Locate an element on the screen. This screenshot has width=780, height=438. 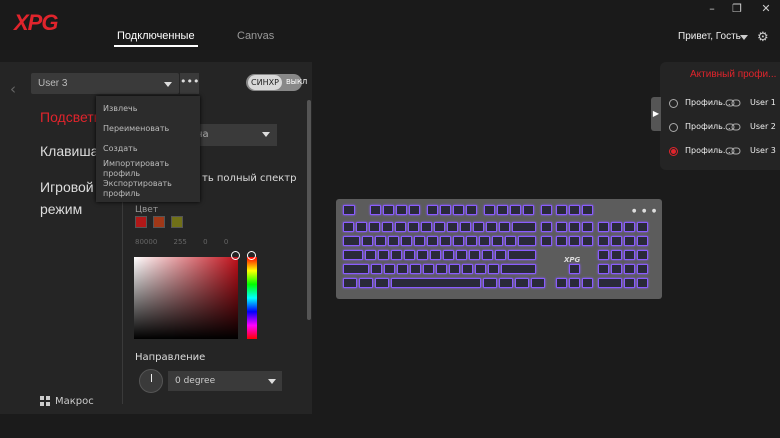
close-button: ✕ is located at coordinates (766, 8).